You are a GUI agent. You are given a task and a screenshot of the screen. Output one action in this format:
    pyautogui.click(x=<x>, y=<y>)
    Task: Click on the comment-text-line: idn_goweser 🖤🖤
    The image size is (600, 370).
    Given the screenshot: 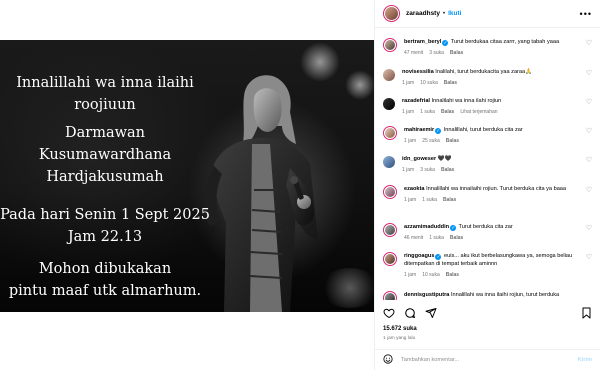 What is the action you would take?
    pyautogui.click(x=497, y=159)
    